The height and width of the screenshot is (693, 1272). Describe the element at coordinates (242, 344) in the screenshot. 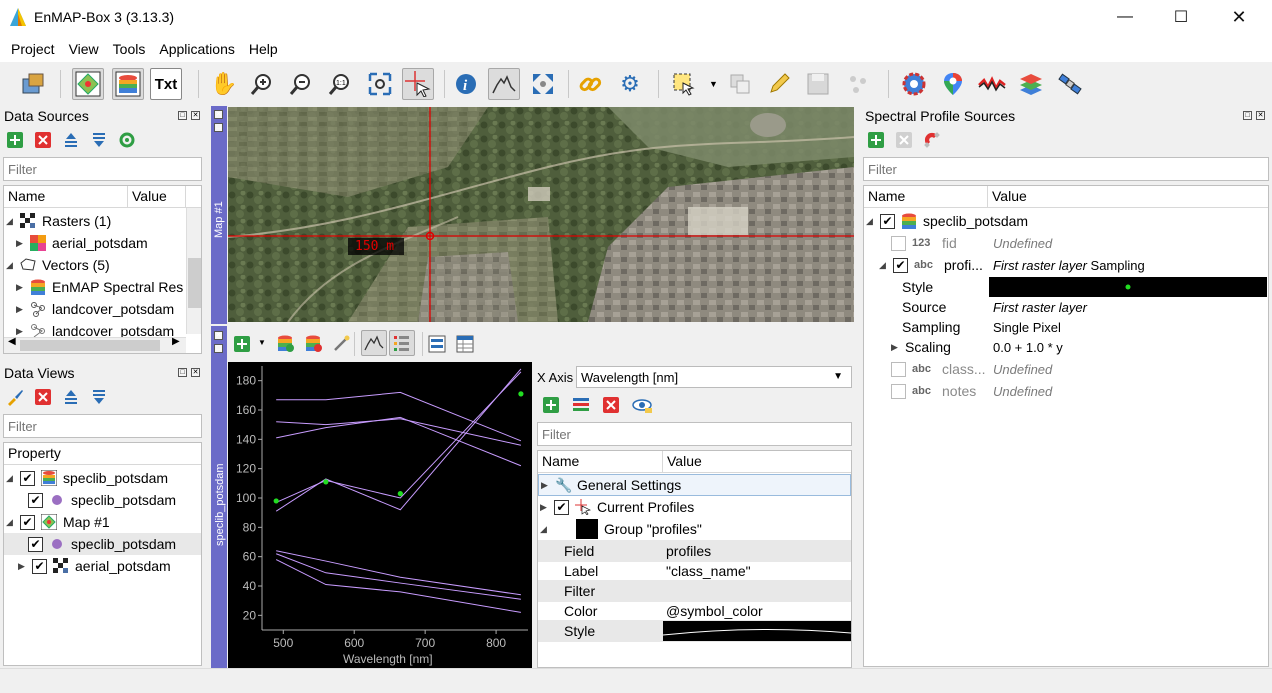

I see `add-profile-icon` at that location.